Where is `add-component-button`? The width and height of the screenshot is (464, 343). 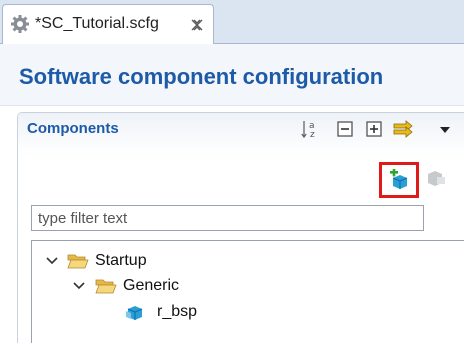
add-component-button is located at coordinates (399, 180).